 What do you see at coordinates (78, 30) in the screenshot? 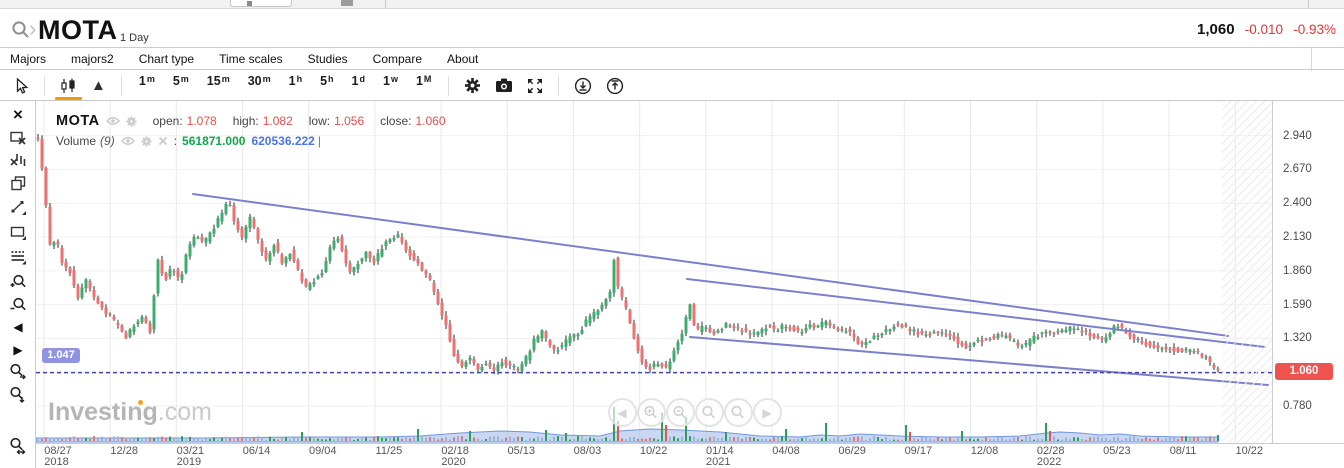
I see `symbol-title: MOTA` at bounding box center [78, 30].